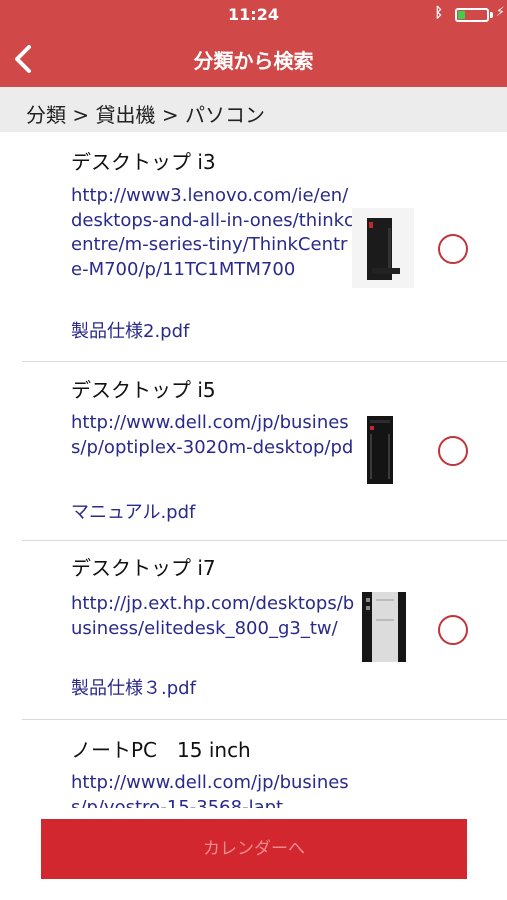  I want to click on bluetooth-icon: ᛒ, so click(438, 13).